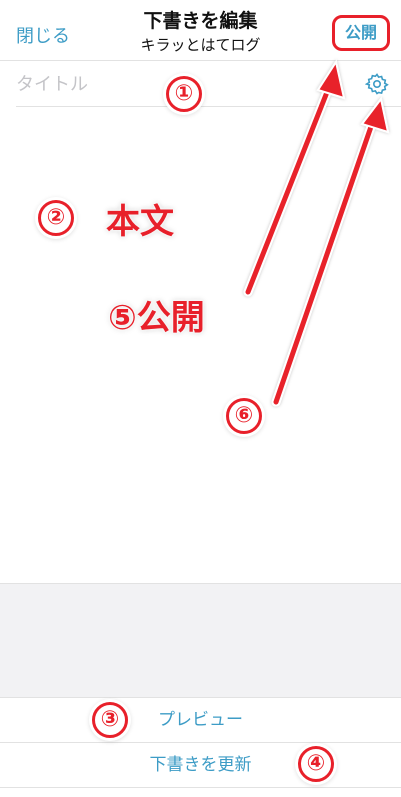 This screenshot has height=797, width=401. I want to click on annotation-3: ③, so click(110, 720).